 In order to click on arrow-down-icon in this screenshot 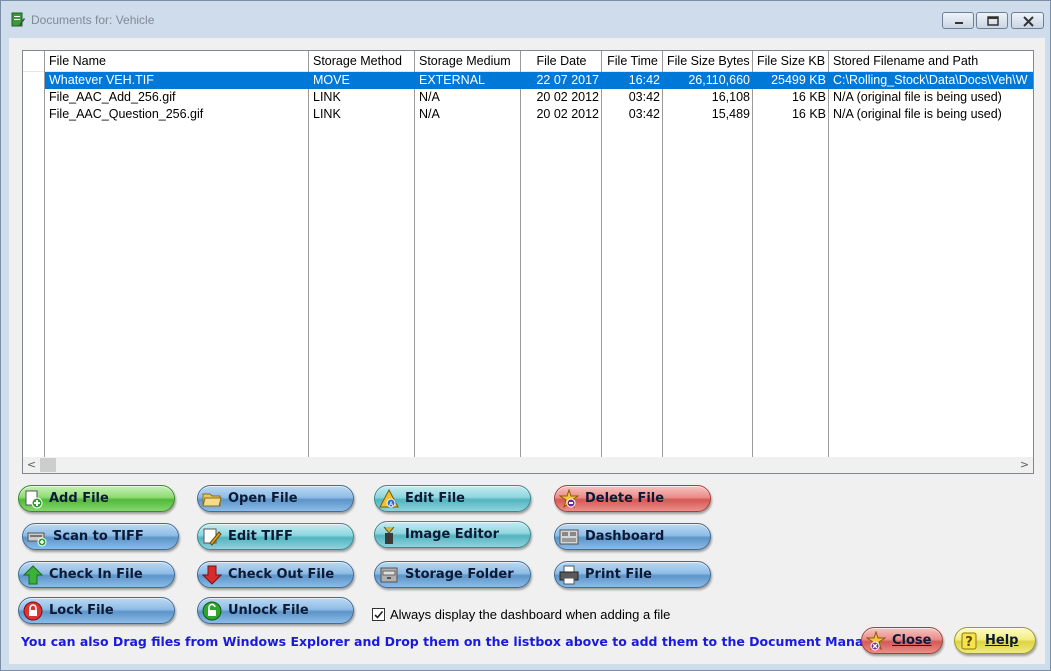, I will do `click(212, 575)`.